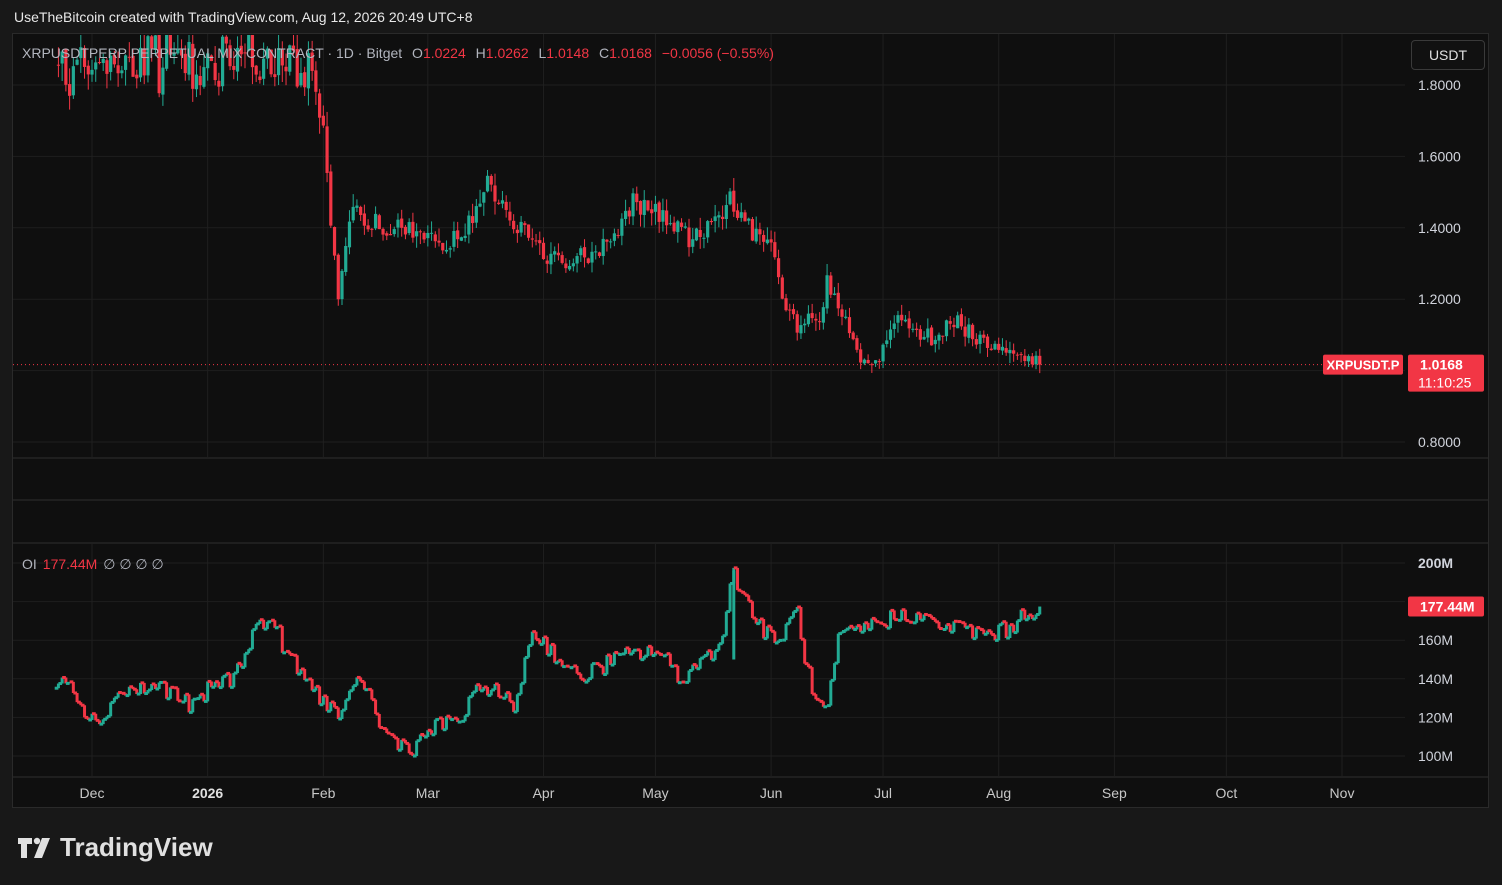 The width and height of the screenshot is (1502, 885). I want to click on oi-name: OI, so click(29, 564).